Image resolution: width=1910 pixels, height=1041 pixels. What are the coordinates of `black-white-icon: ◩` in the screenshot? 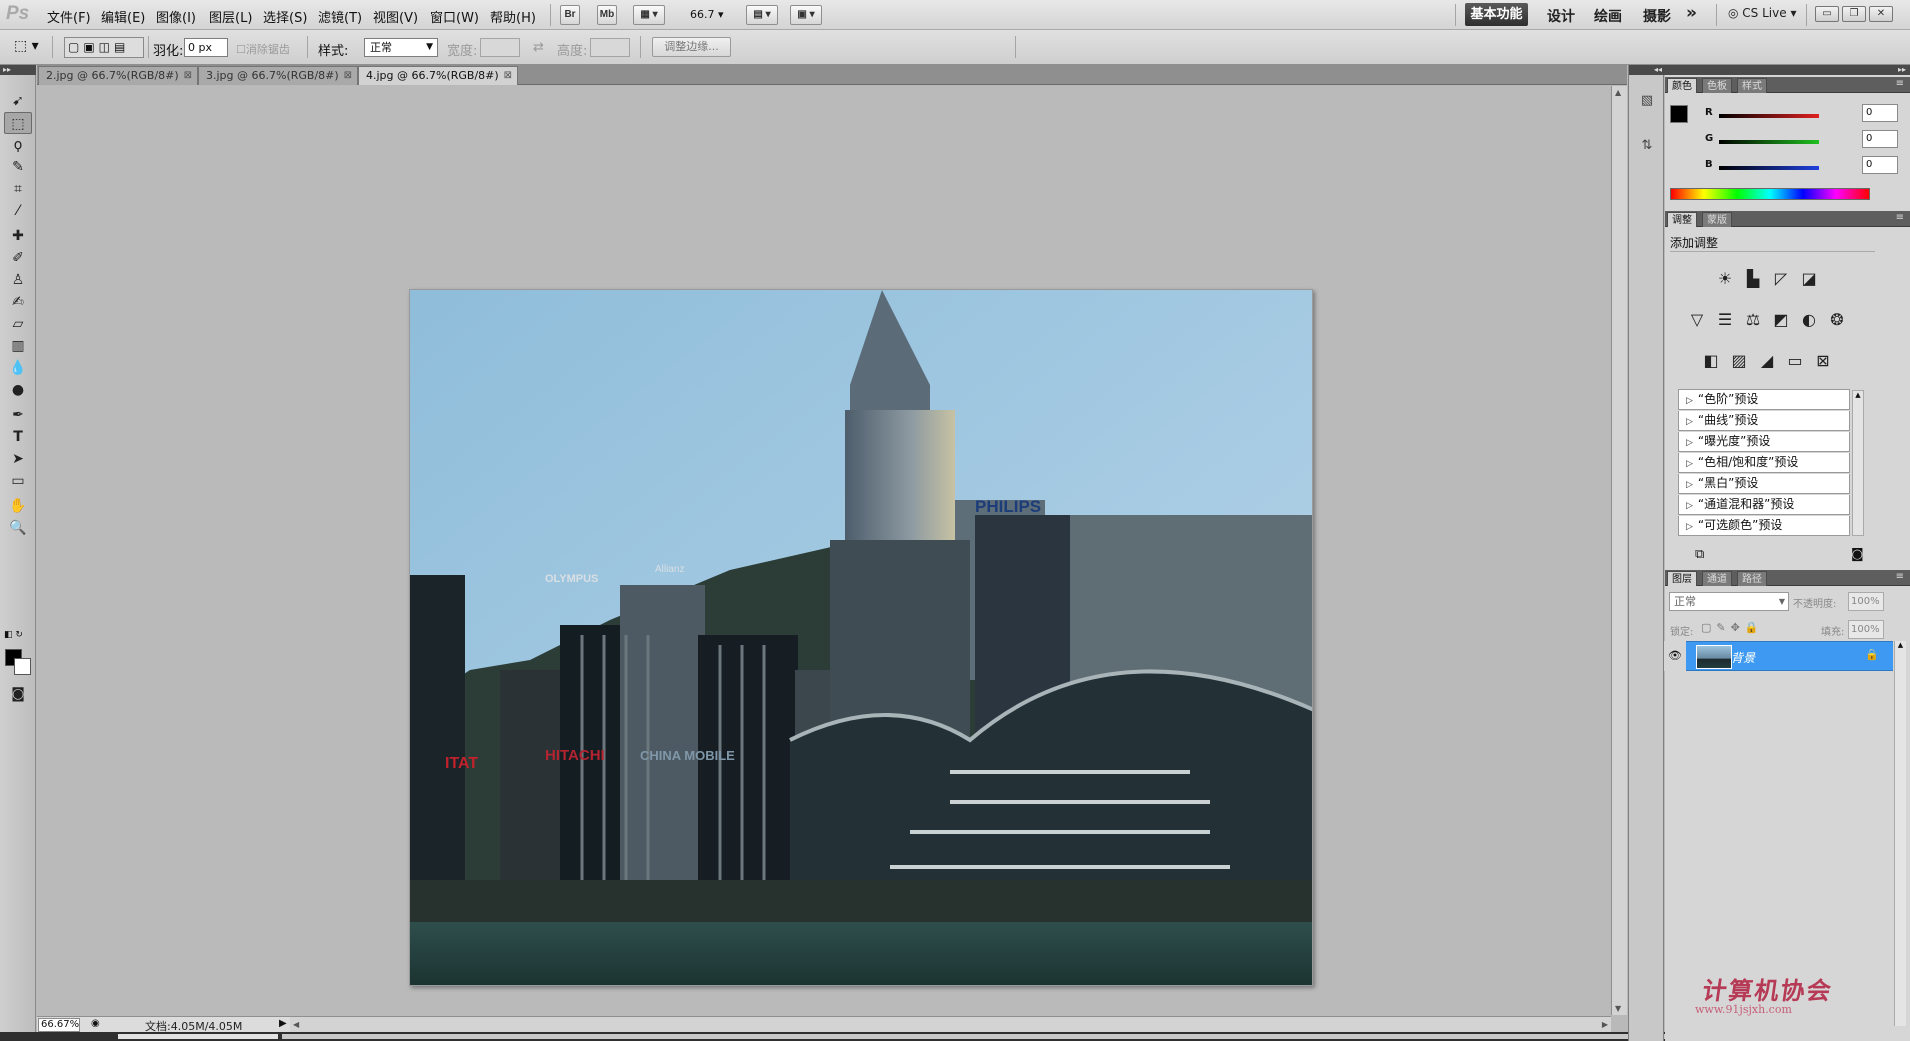 It's located at (1781, 320).